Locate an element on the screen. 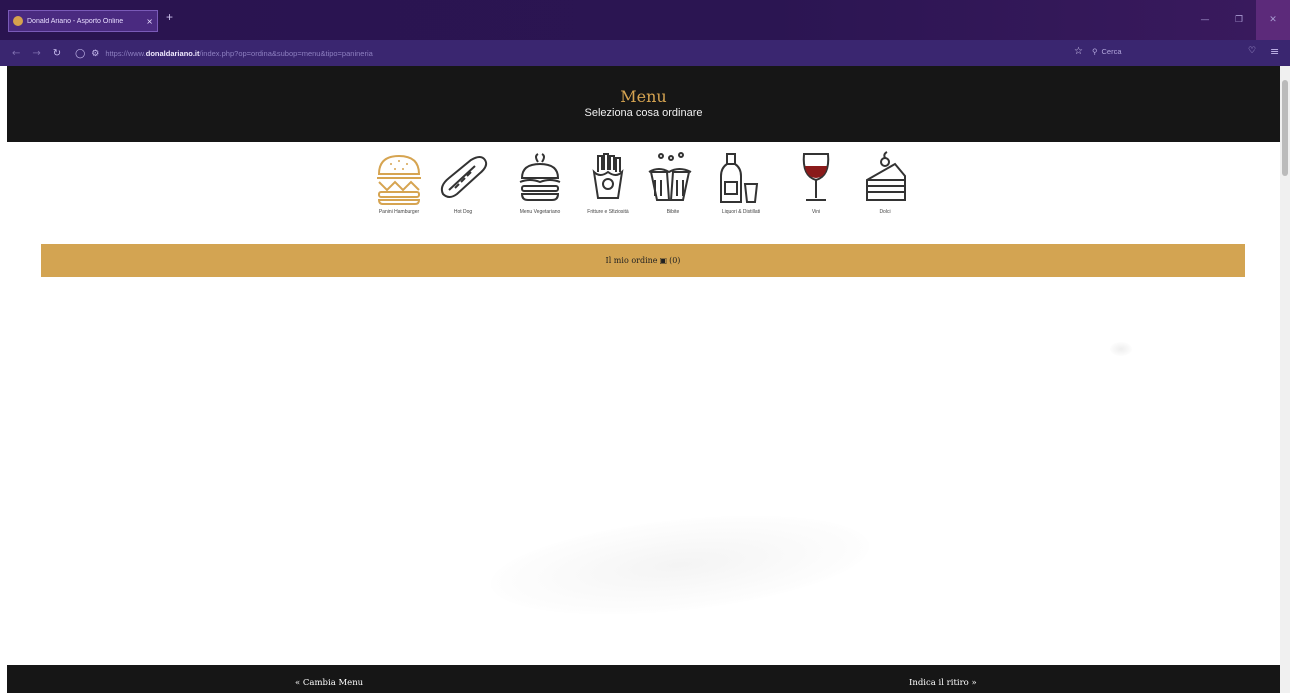  category-vini: Vini is located at coordinates (816, 182).